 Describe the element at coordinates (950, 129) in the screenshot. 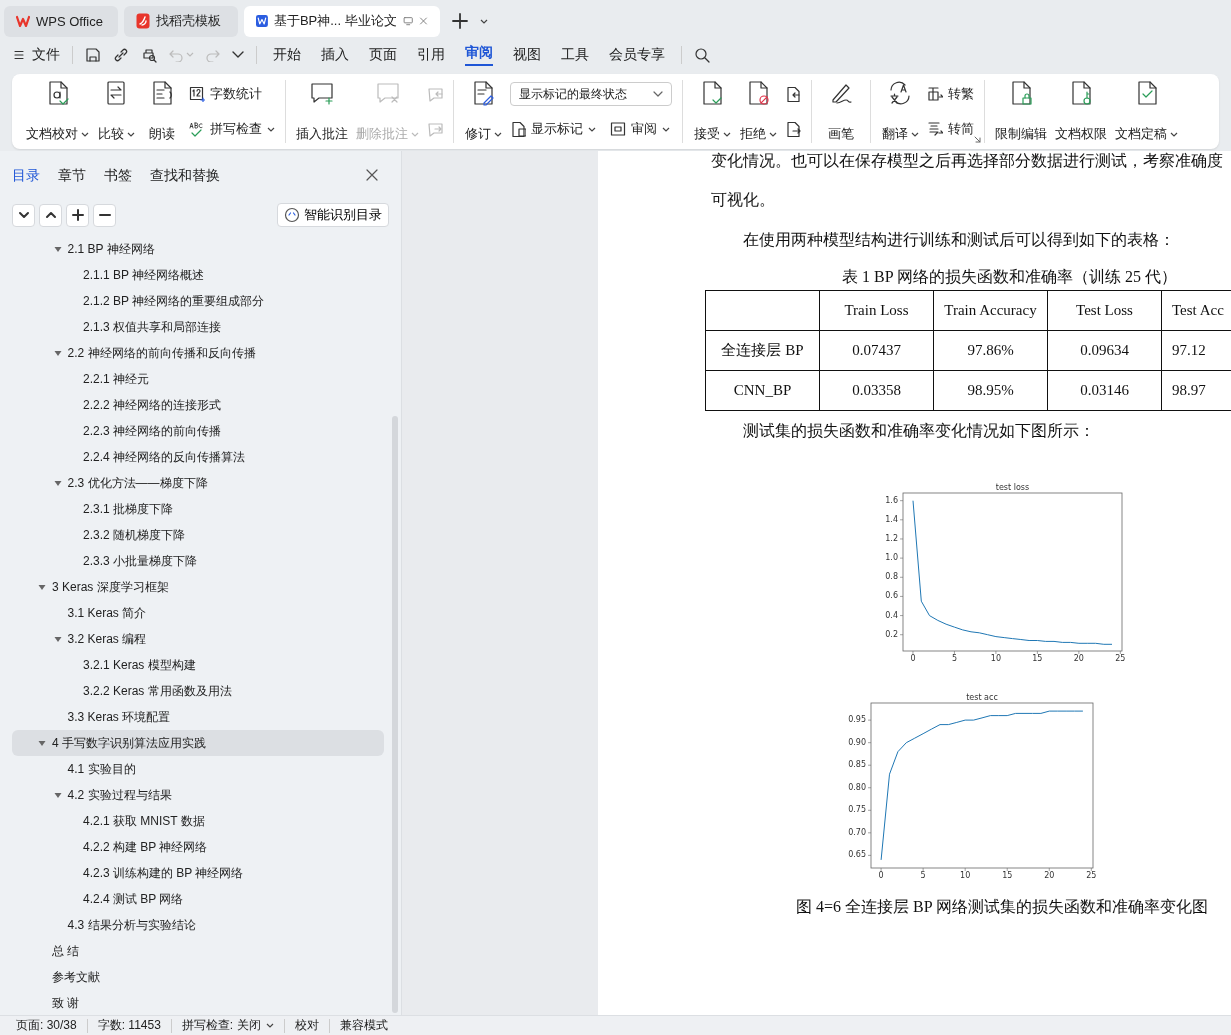

I see `ribbon-button: 转简` at that location.